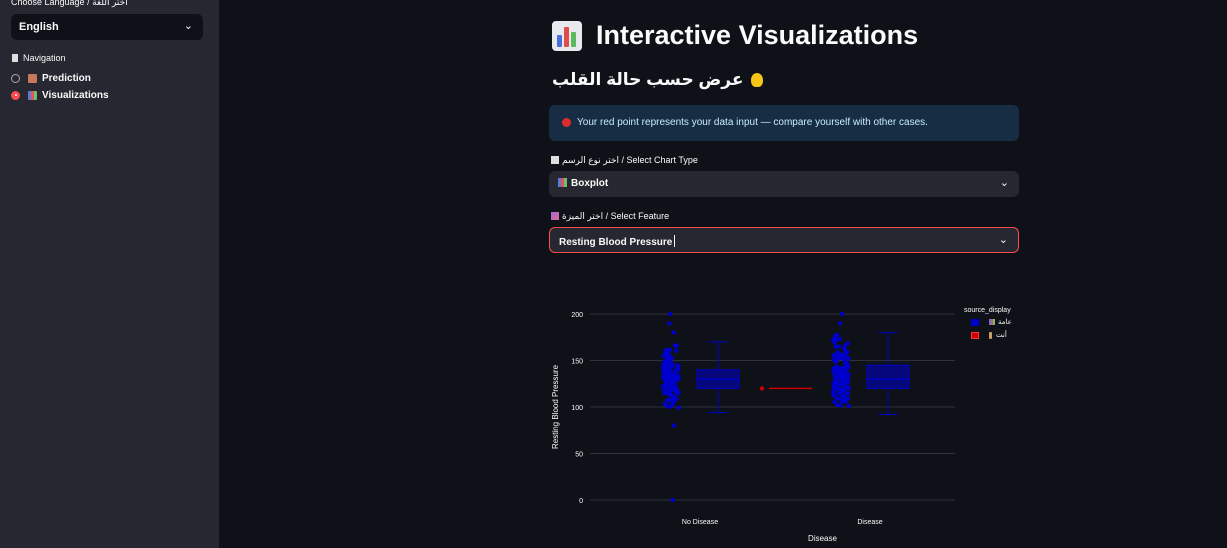 This screenshot has height=548, width=1227. Describe the element at coordinates (566, 122) in the screenshot. I see `red-circle-icon` at that location.